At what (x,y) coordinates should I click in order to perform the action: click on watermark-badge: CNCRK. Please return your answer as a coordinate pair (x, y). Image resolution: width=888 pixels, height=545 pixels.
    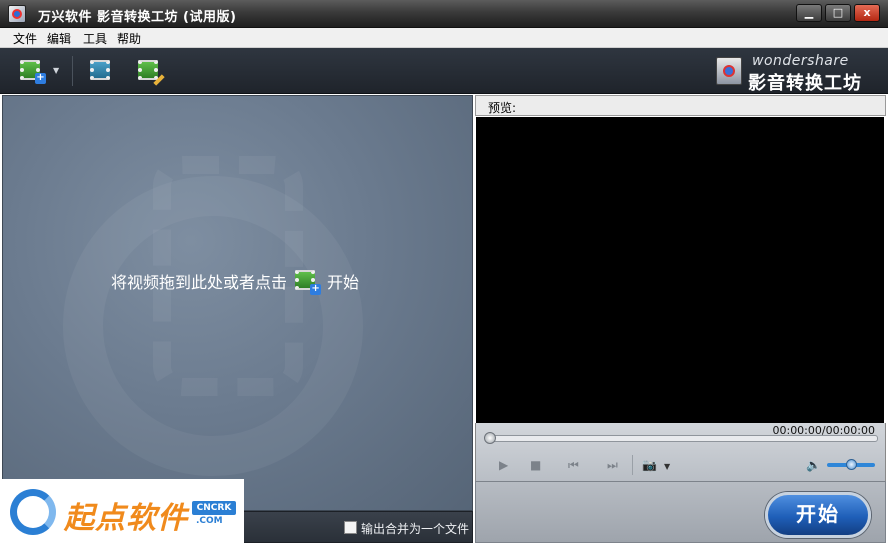
    Looking at the image, I should click on (214, 508).